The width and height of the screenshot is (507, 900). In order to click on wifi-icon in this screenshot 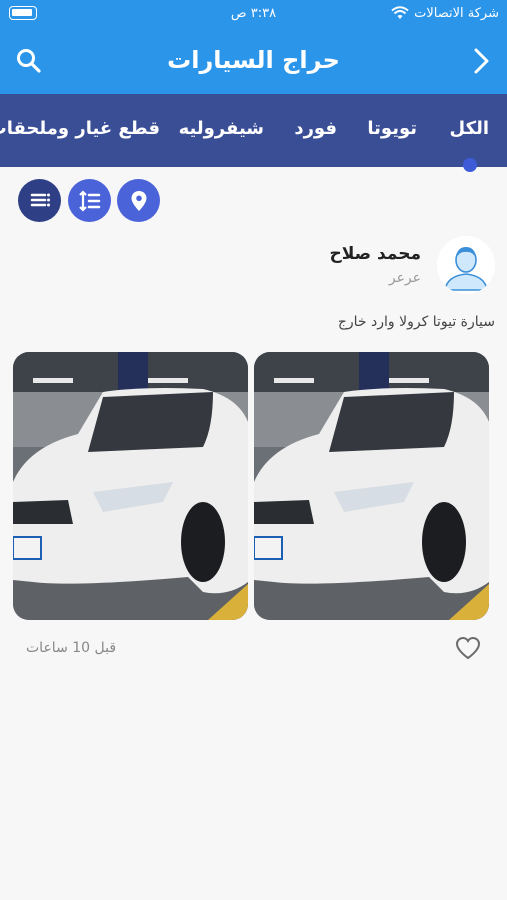, I will do `click(400, 12)`.